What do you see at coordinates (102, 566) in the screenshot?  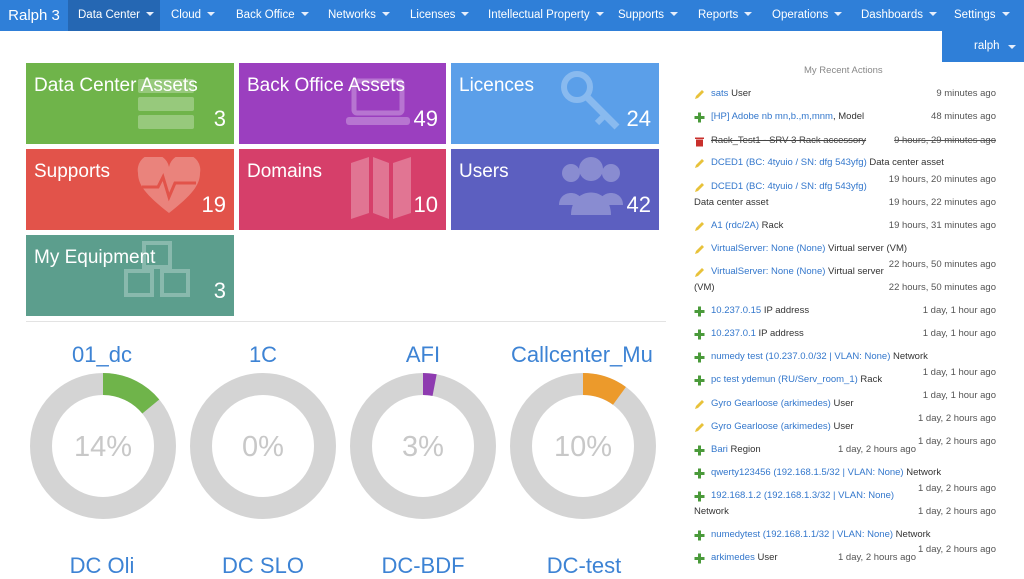 I see `donut-title: DC Oli` at bounding box center [102, 566].